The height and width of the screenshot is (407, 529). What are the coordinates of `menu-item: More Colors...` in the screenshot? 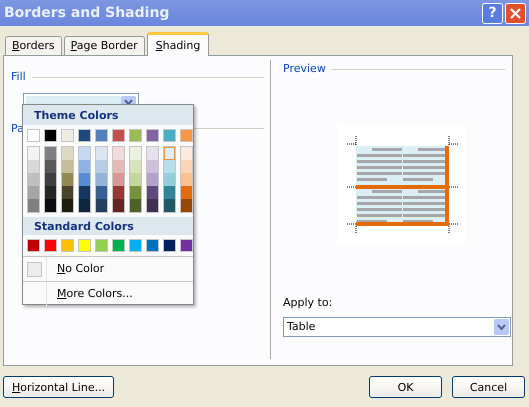 It's located at (90, 294).